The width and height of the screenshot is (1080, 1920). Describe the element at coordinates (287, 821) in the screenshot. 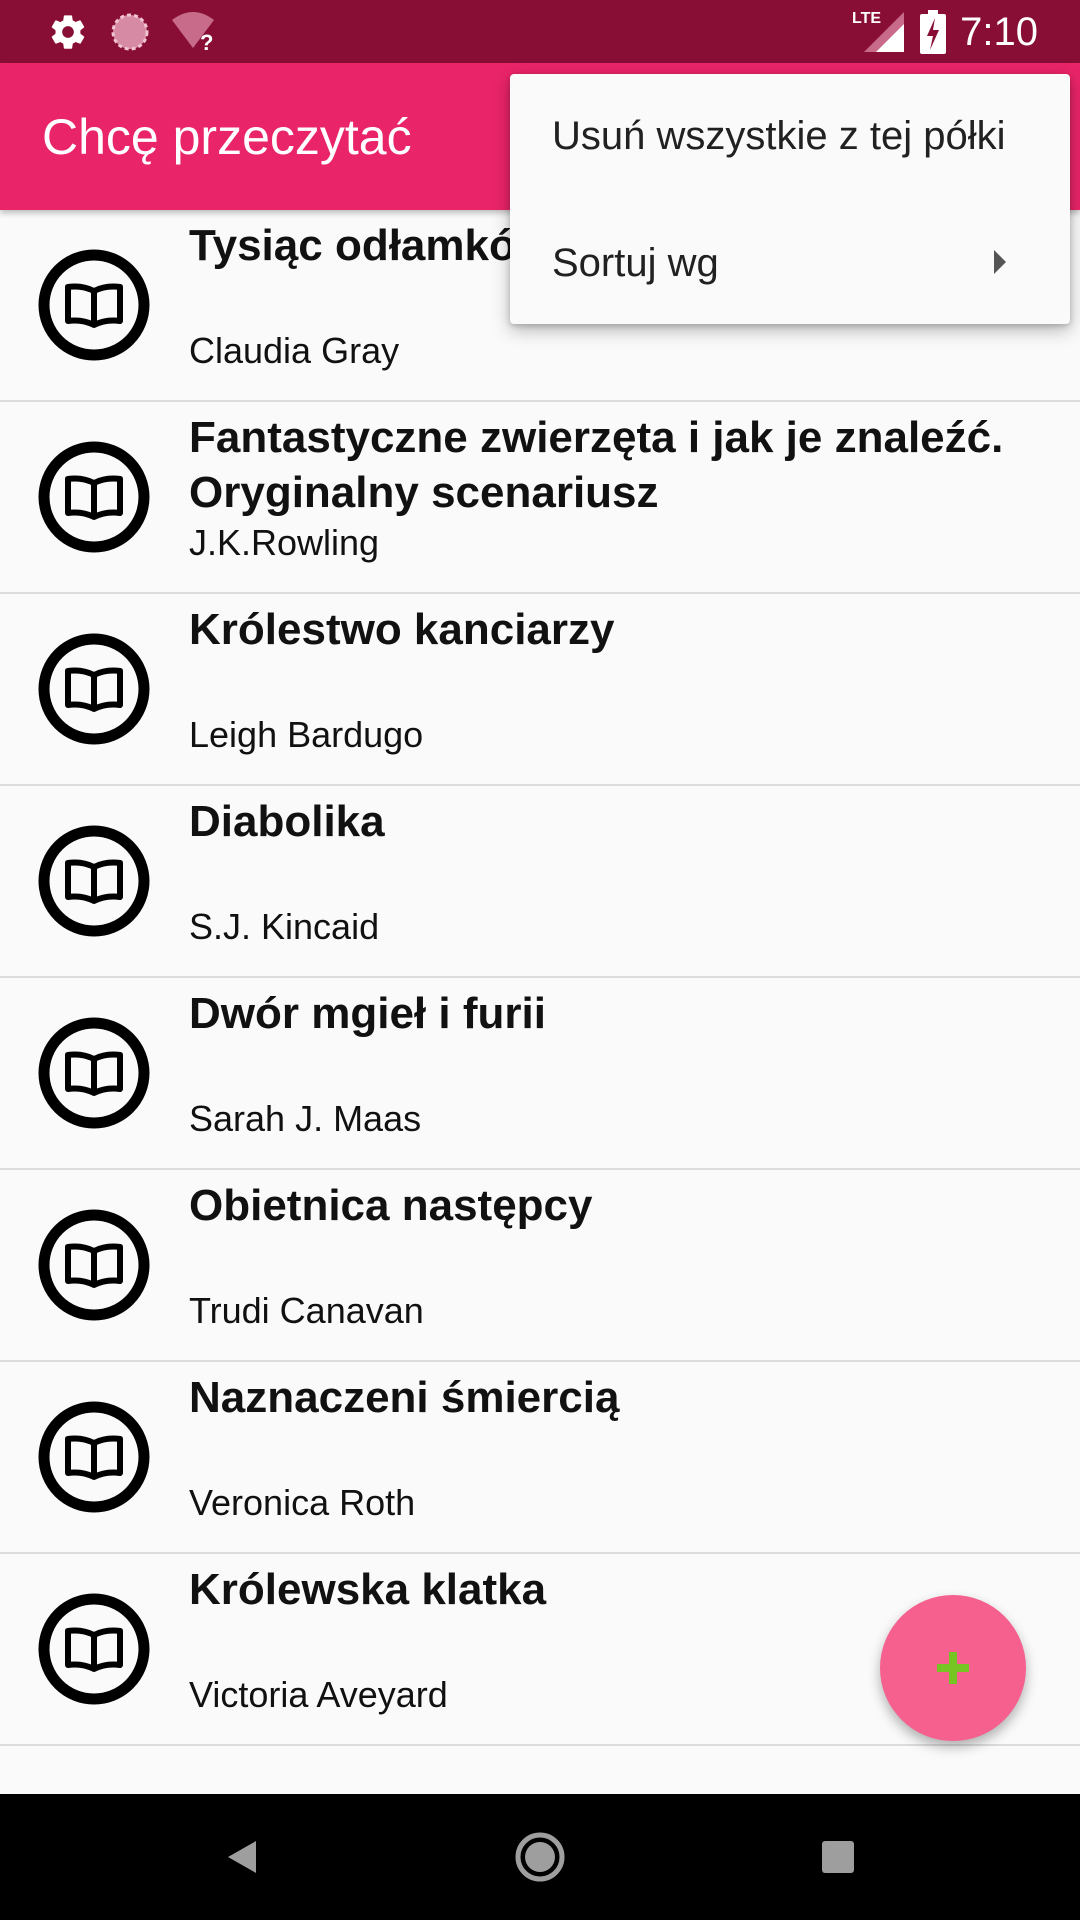

I see `book-title: Diabolika` at that location.